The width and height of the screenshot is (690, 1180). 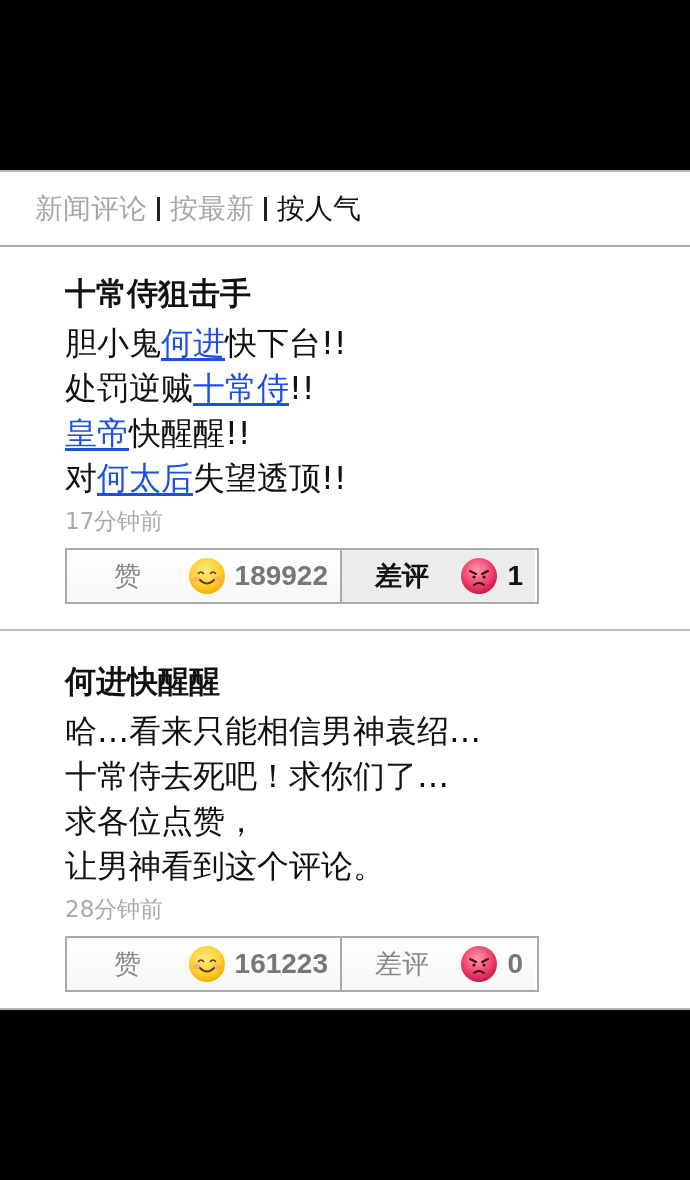 I want to click on dislike-button: 差评 1, so click(x=437, y=576).